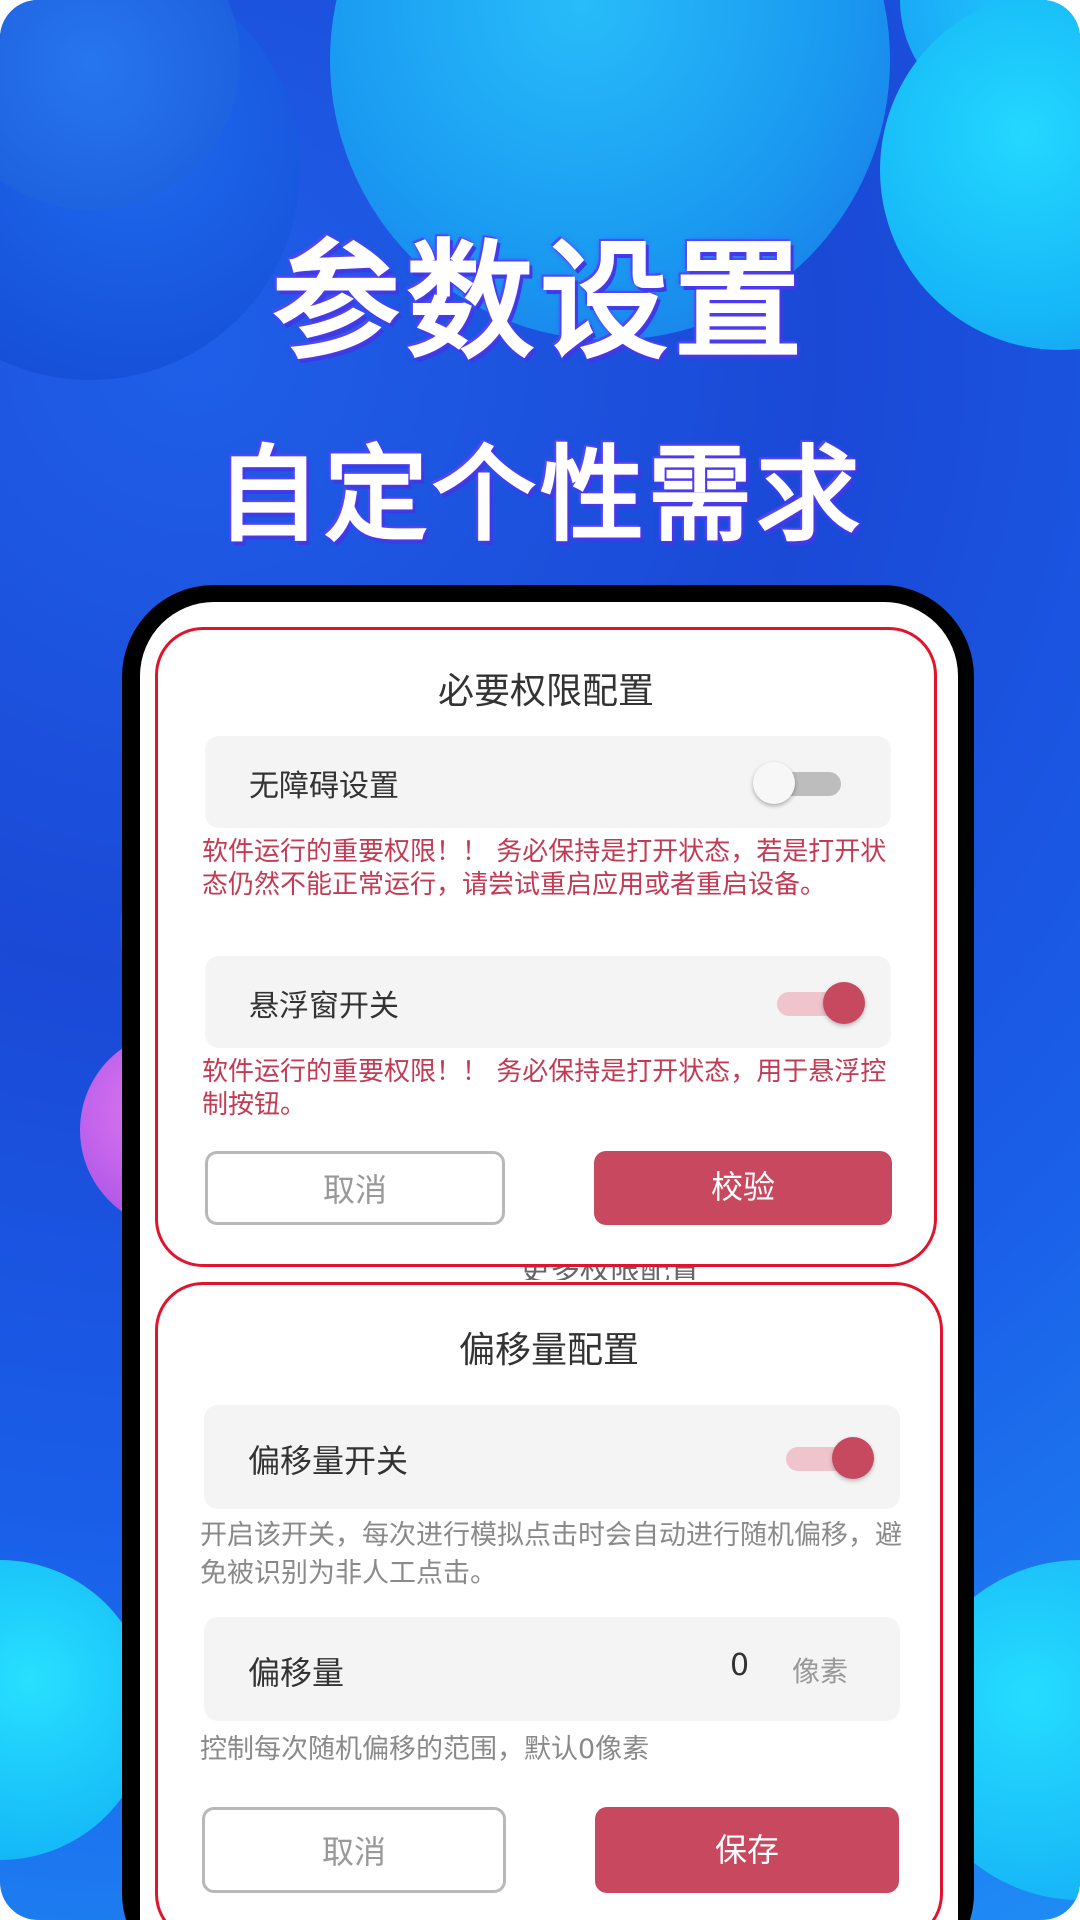 This screenshot has height=1920, width=1080. I want to click on floating-window-row: 悬浮窗开关, so click(548, 1002).